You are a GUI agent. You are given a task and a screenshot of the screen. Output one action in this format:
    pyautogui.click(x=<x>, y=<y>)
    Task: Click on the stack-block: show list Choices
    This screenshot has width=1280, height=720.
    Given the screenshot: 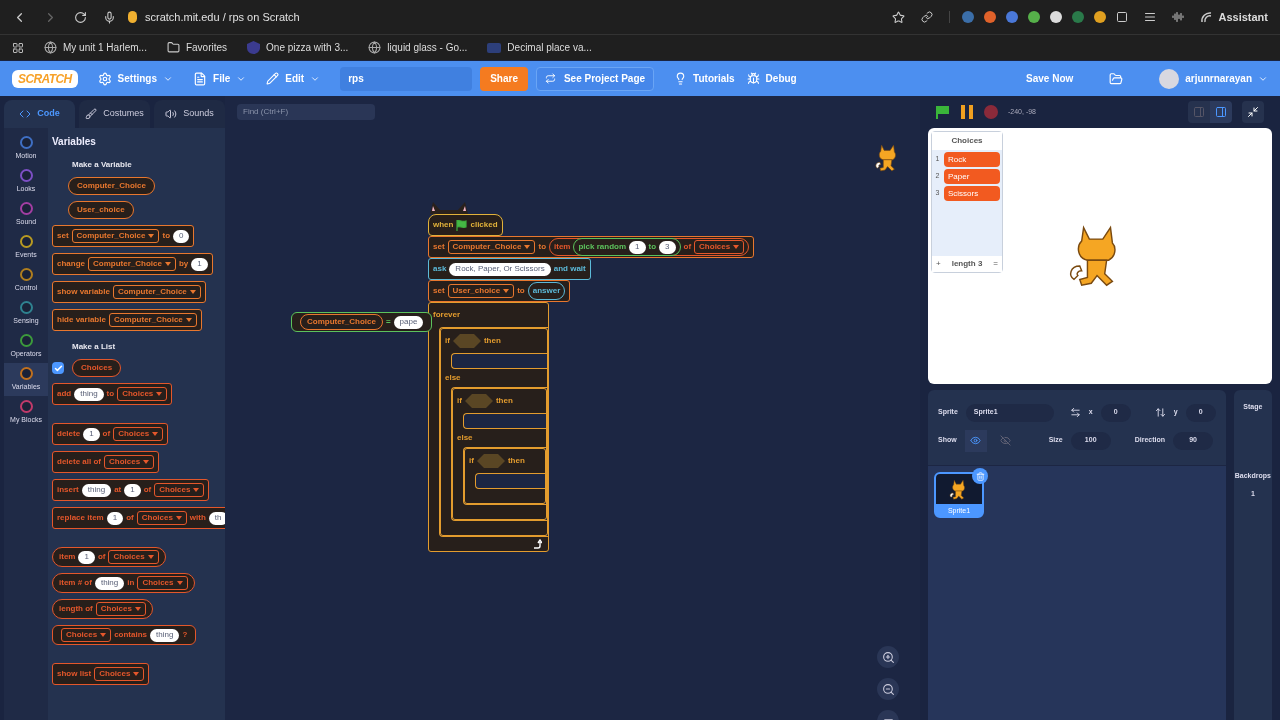 What is the action you would take?
    pyautogui.click(x=101, y=674)
    